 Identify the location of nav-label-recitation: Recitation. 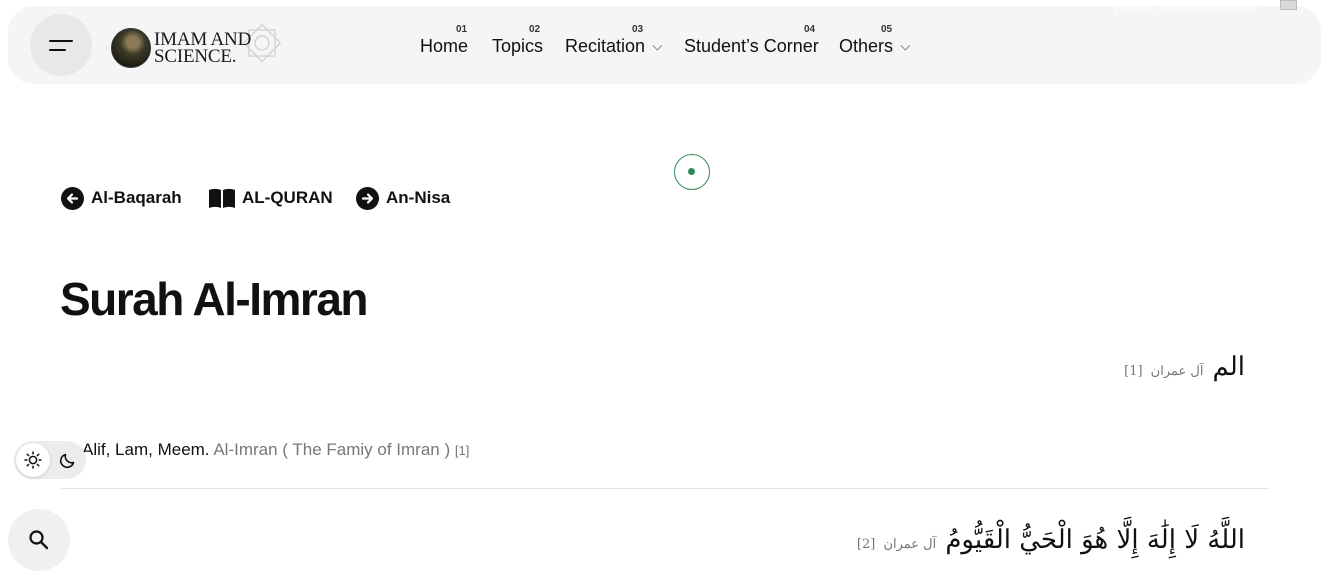
(605, 46).